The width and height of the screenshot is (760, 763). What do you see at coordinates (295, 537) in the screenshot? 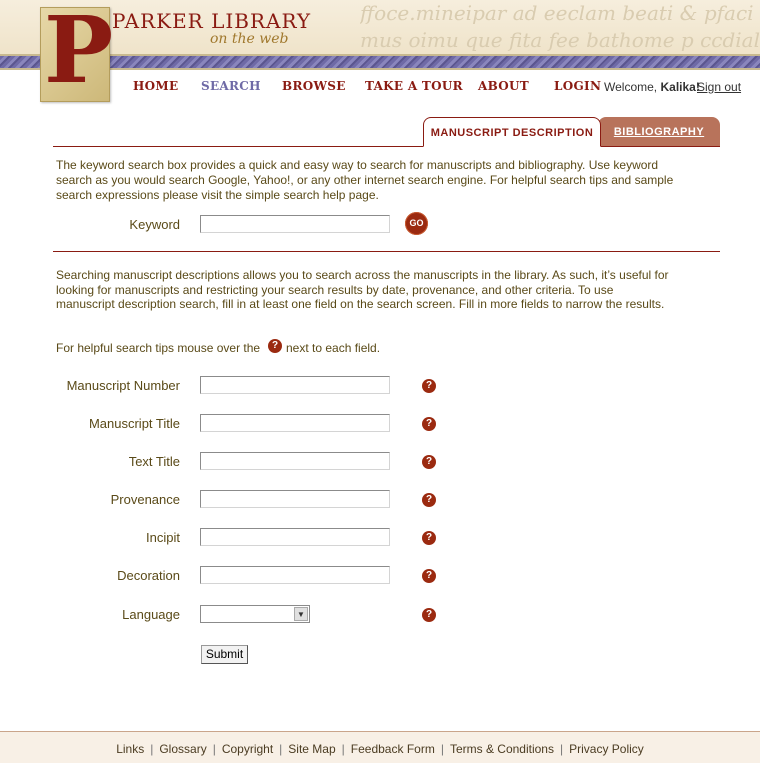
I see `incipit-input` at bounding box center [295, 537].